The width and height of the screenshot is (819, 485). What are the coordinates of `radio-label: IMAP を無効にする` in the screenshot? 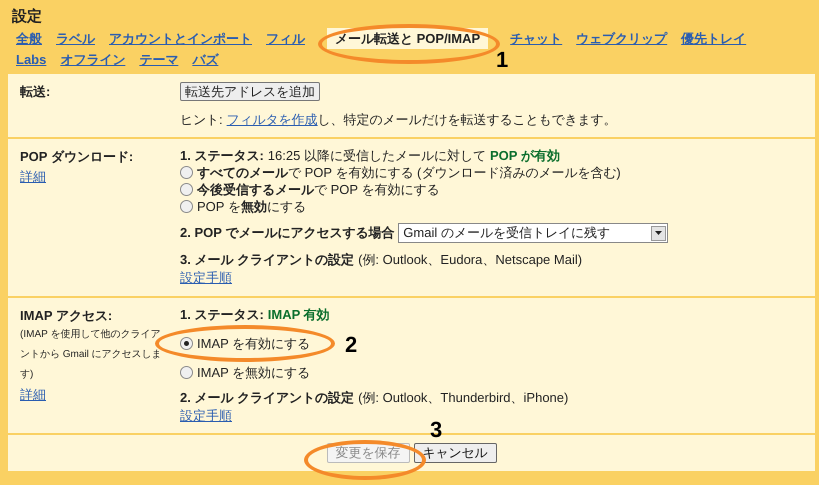 It's located at (253, 372).